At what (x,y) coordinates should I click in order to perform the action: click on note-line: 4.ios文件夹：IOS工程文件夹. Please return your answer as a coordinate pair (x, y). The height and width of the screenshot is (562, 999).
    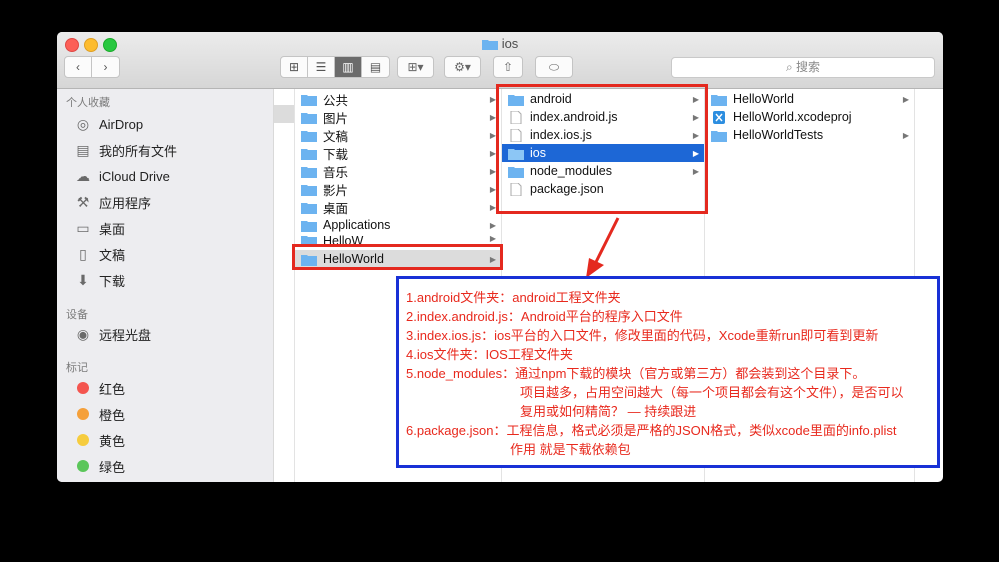
    Looking at the image, I should click on (489, 354).